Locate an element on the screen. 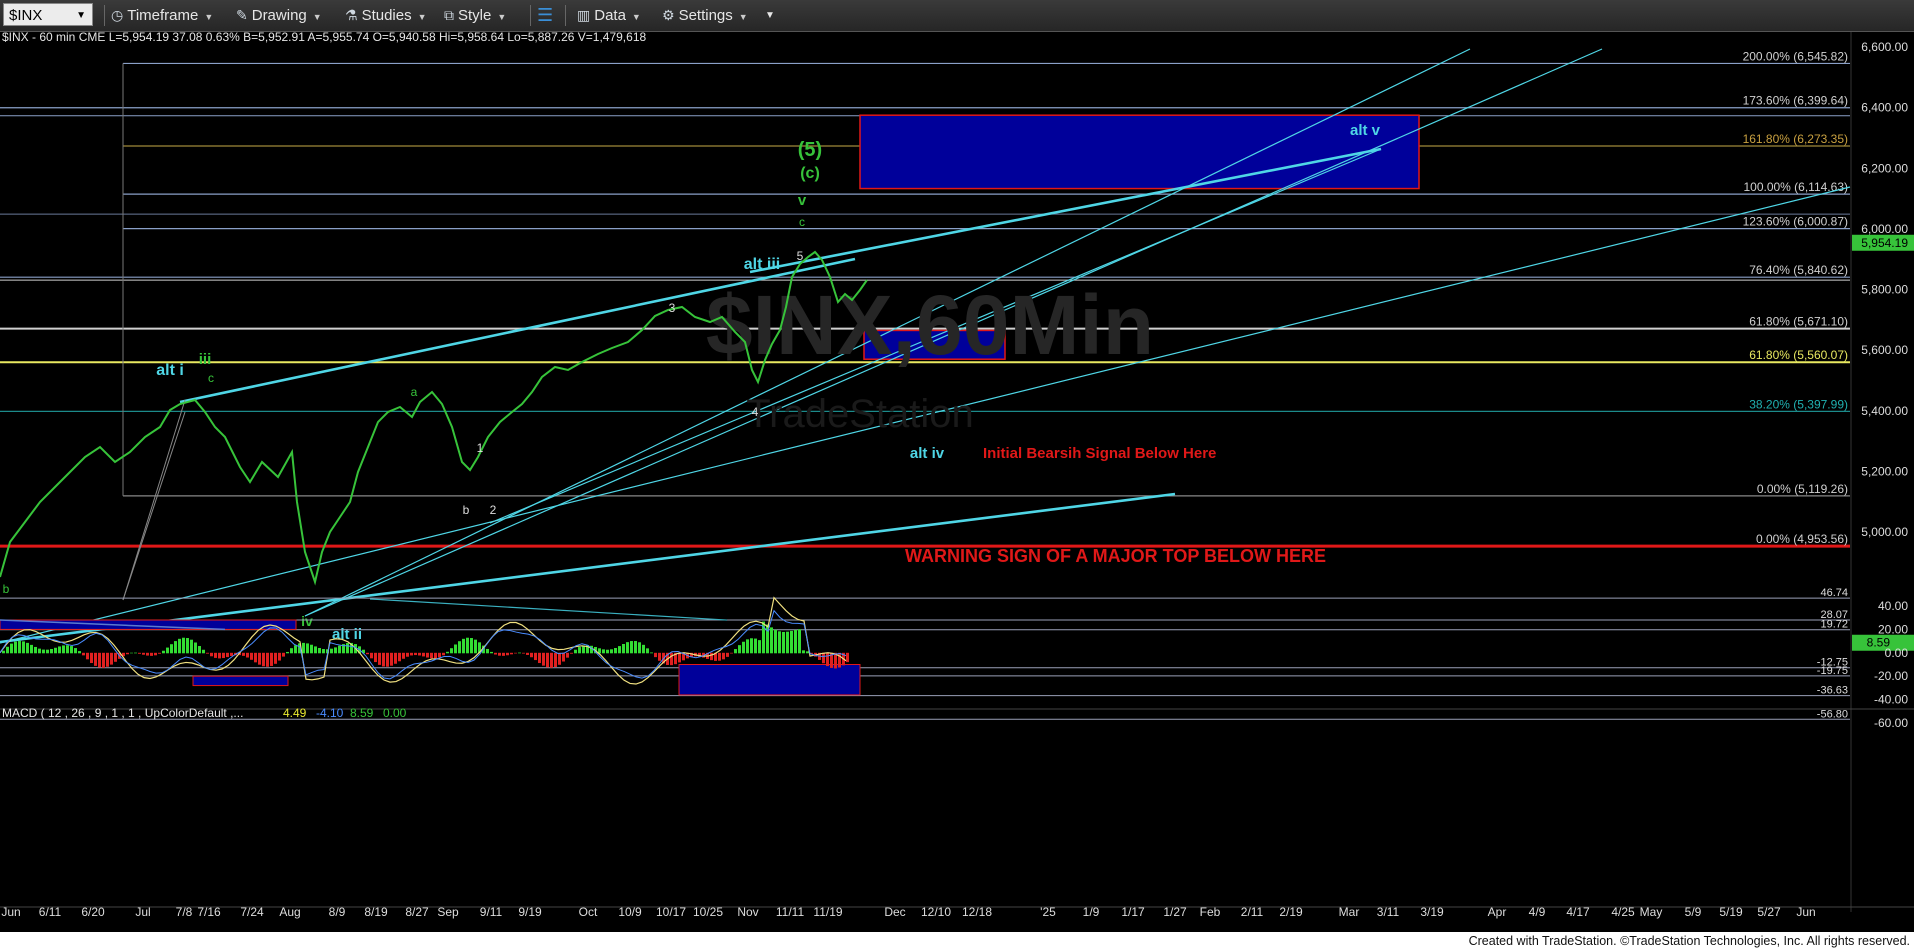 The height and width of the screenshot is (949, 1914). macd-level-label: 46.74 is located at coordinates (1834, 593).